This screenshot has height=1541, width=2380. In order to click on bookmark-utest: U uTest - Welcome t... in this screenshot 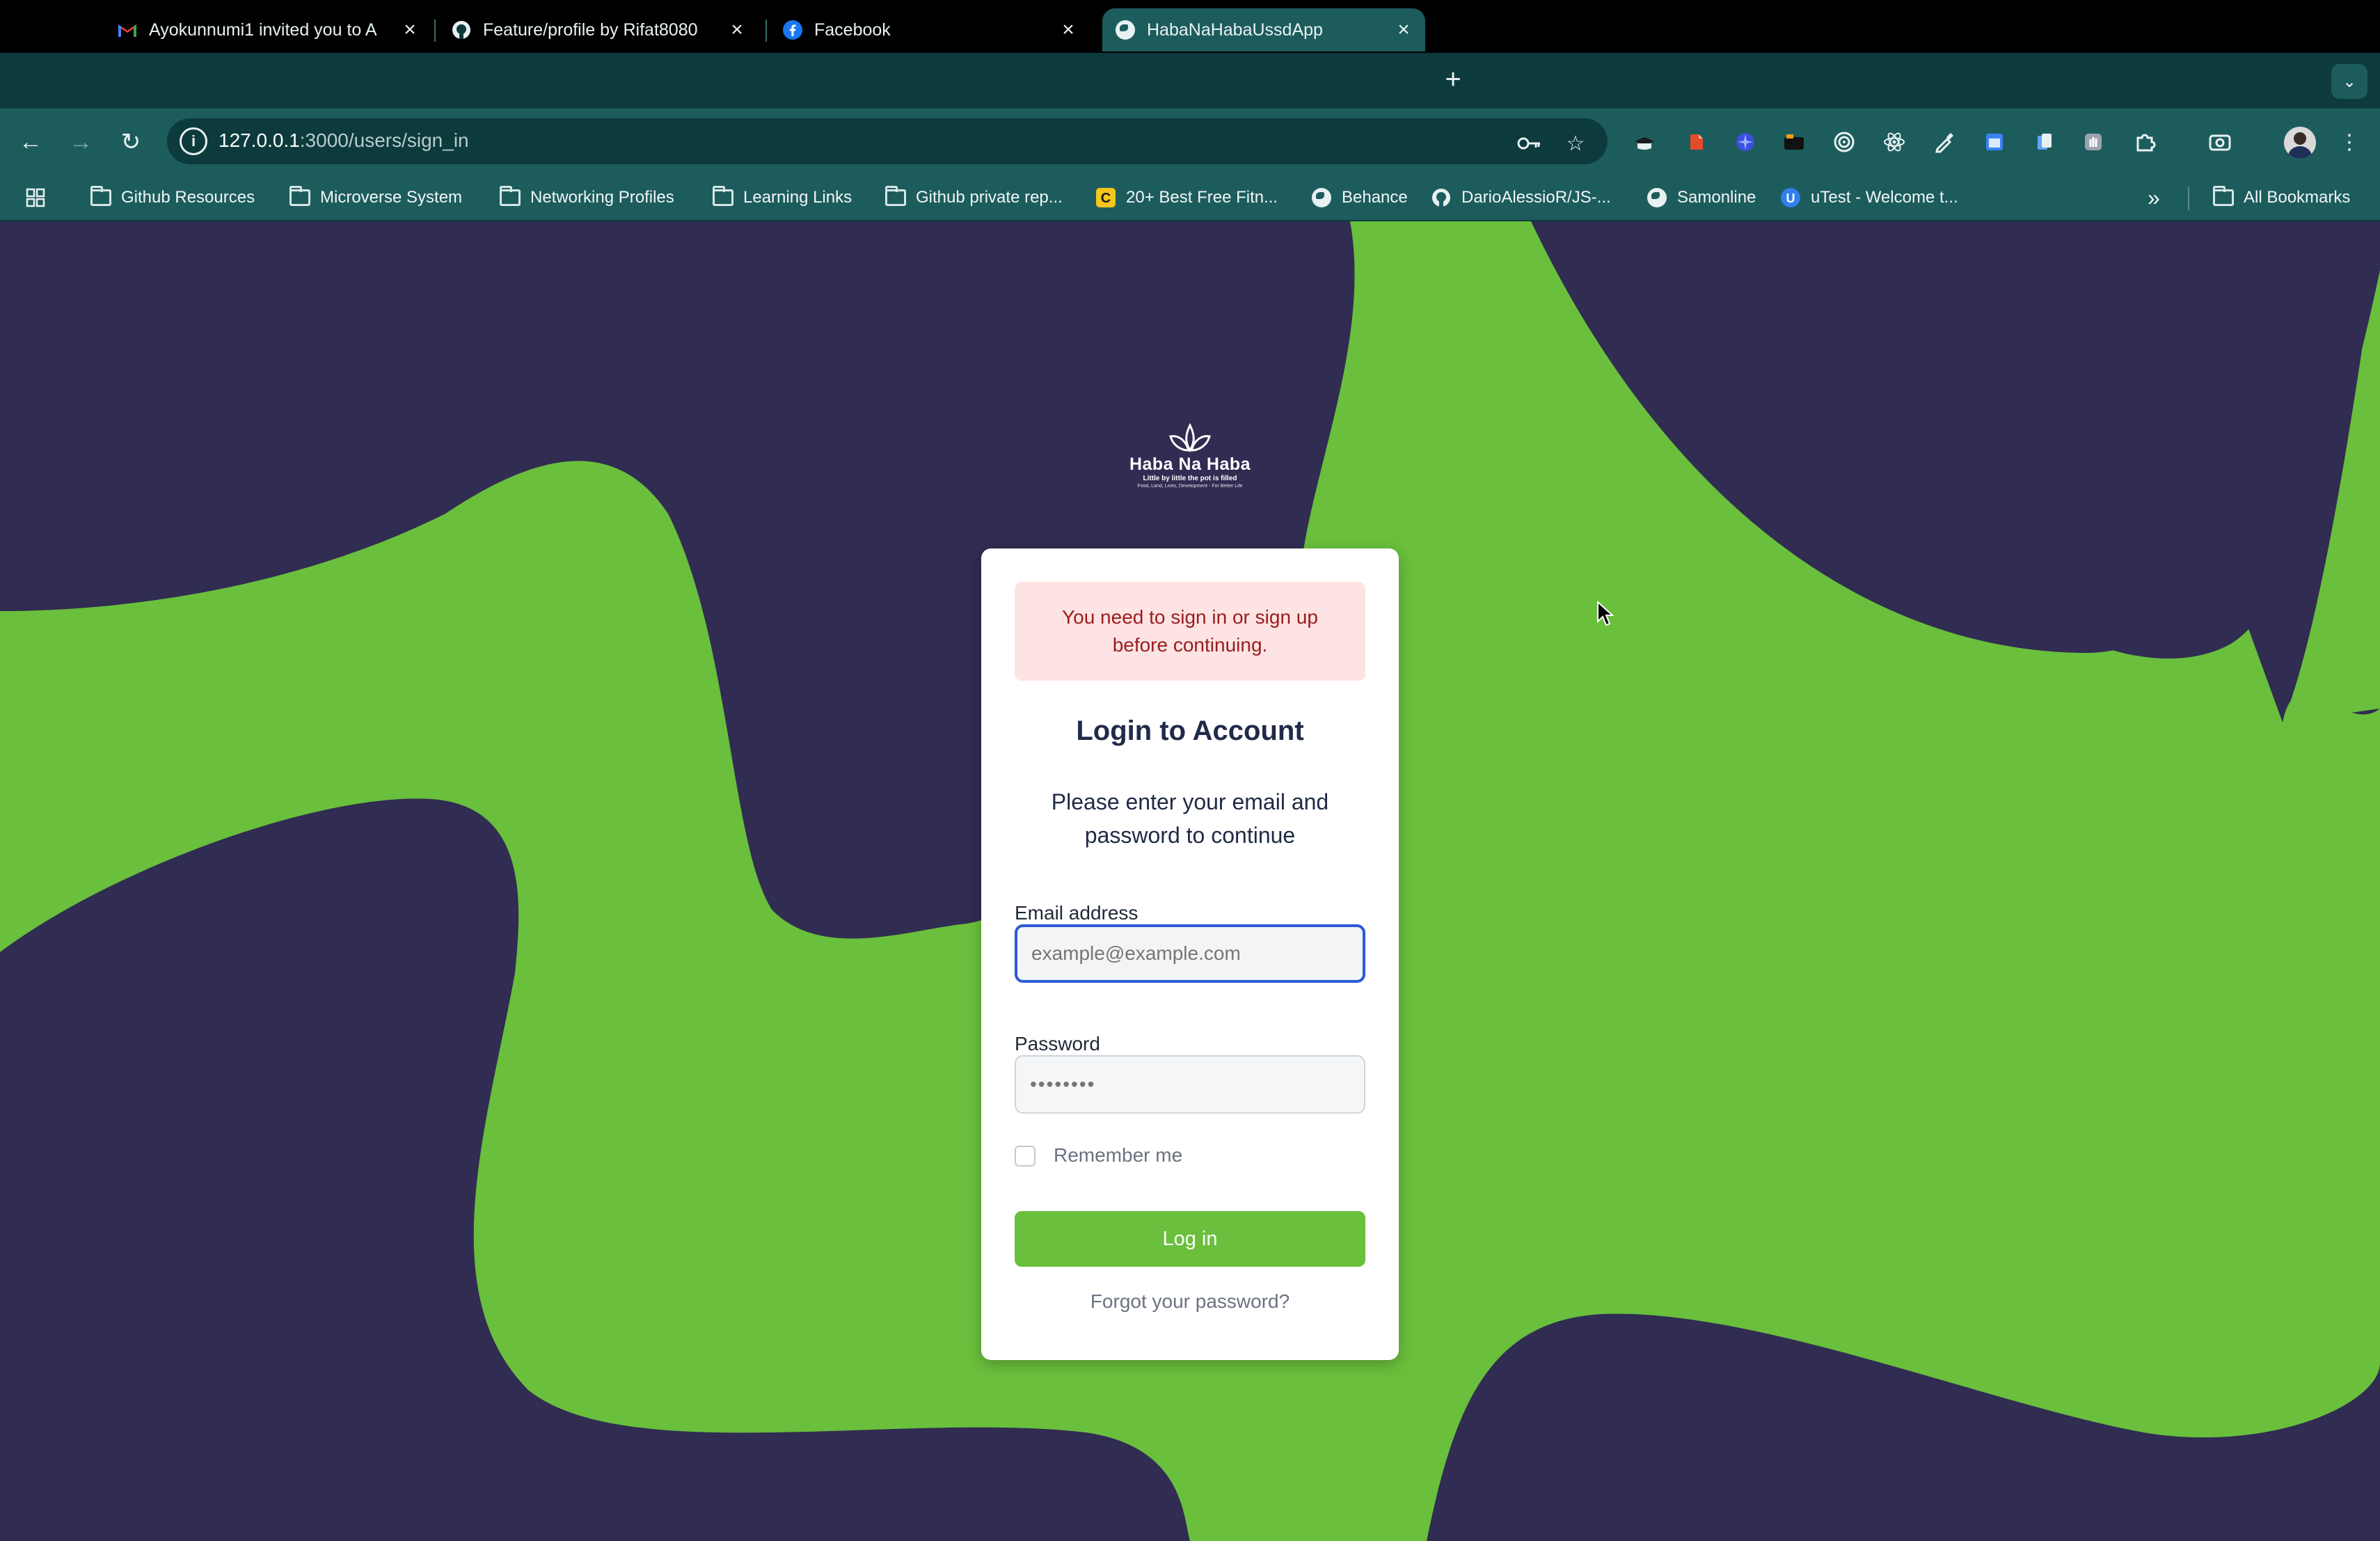, I will do `click(1869, 197)`.